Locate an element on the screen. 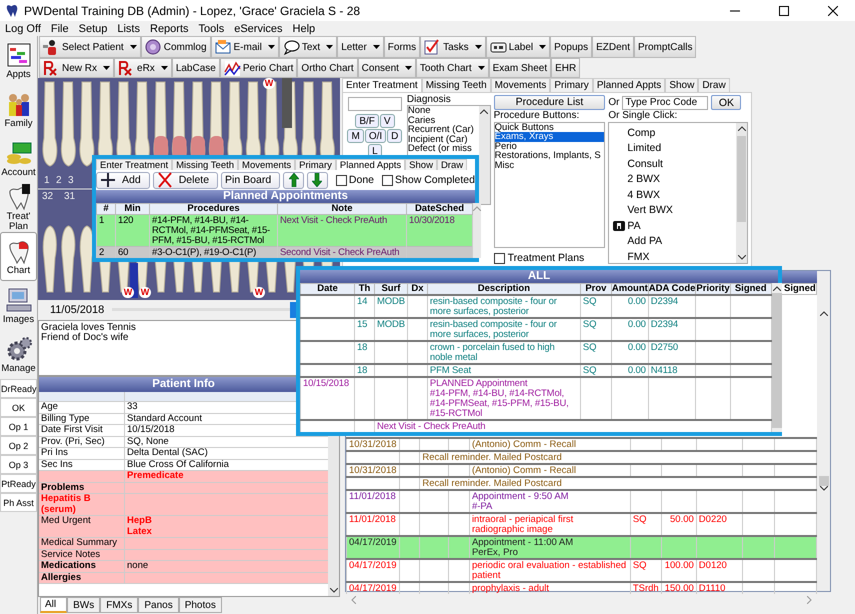  list-item: Consult is located at coordinates (672, 164).